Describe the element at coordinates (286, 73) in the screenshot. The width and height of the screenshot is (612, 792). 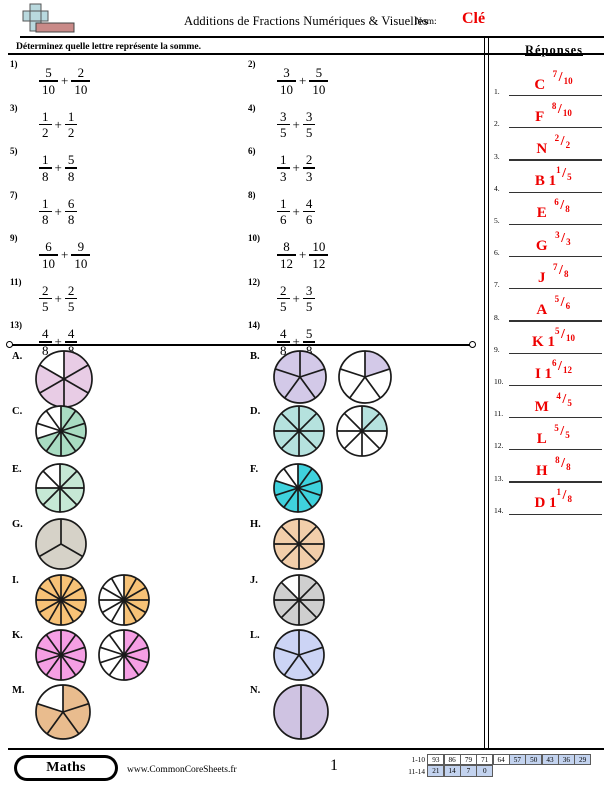
I see `numerator: 3` at that location.